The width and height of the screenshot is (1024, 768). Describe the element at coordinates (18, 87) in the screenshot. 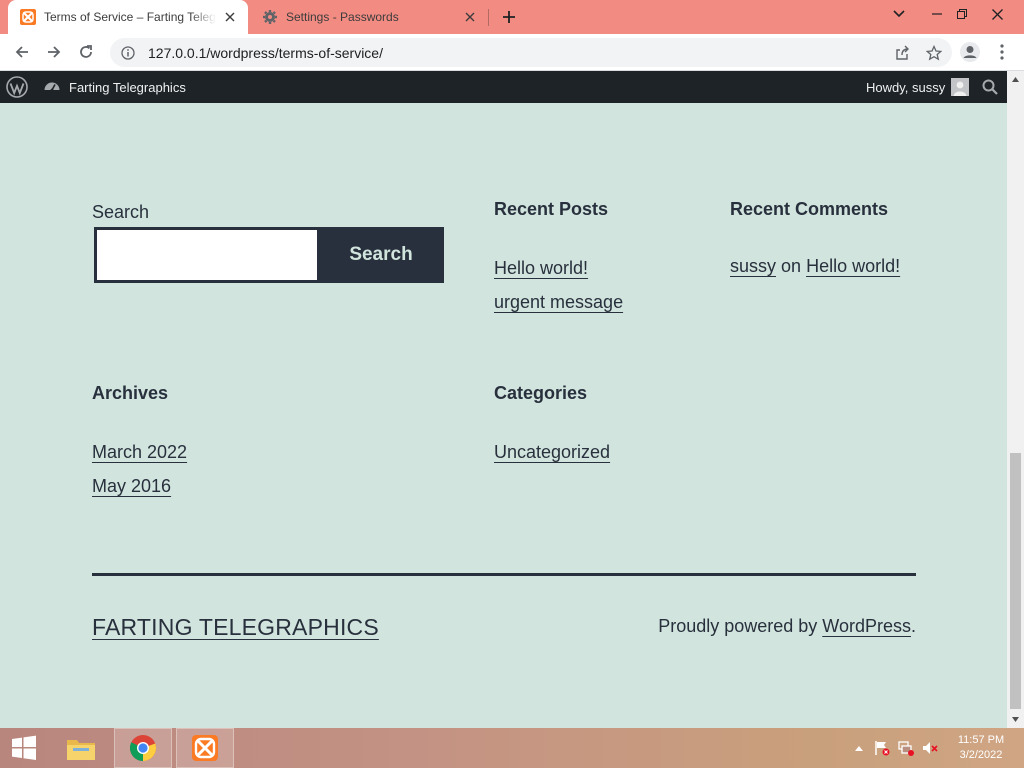

I see `wordpress-logo-icon` at that location.